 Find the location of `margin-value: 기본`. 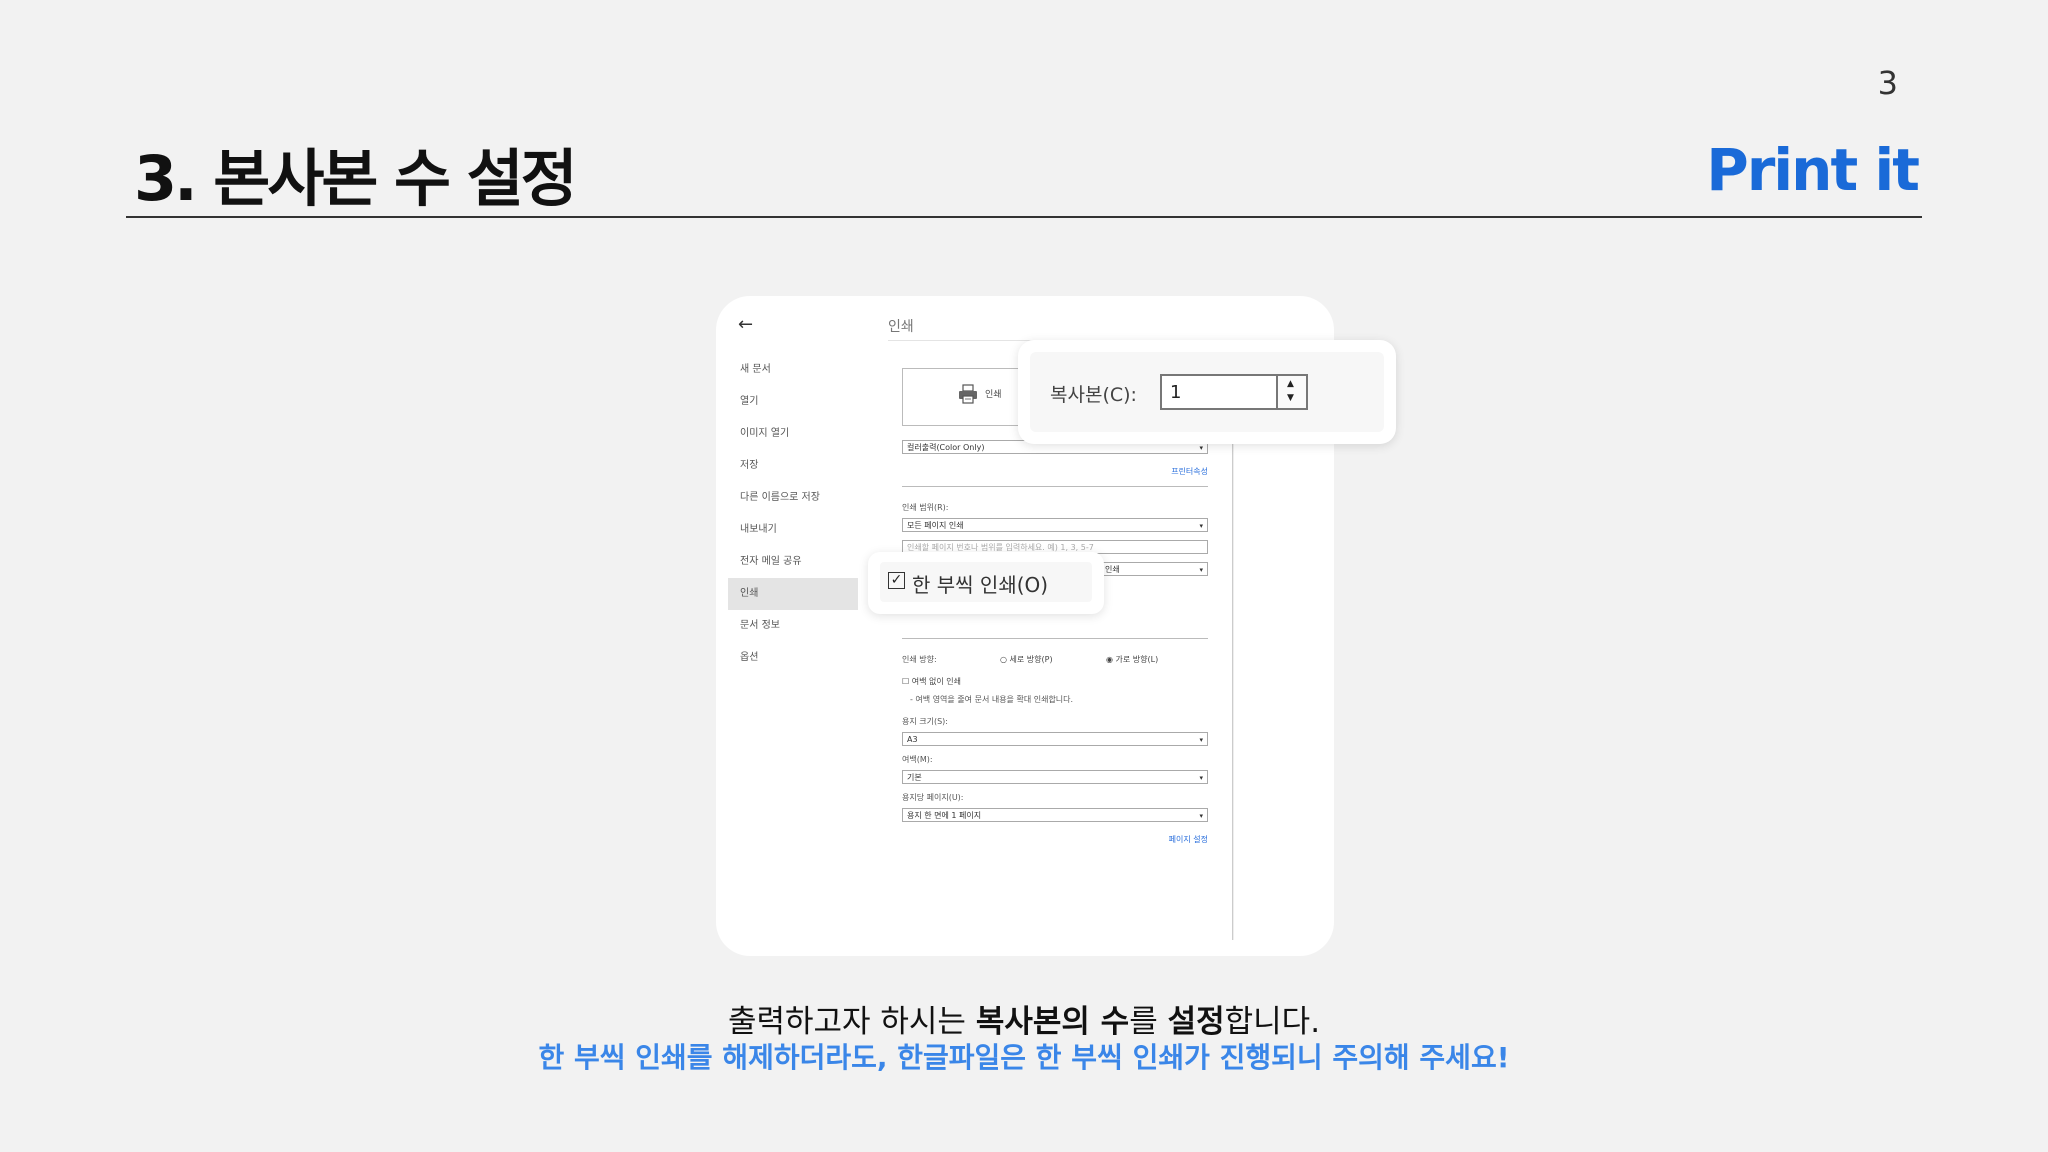

margin-value: 기본 is located at coordinates (914, 777).